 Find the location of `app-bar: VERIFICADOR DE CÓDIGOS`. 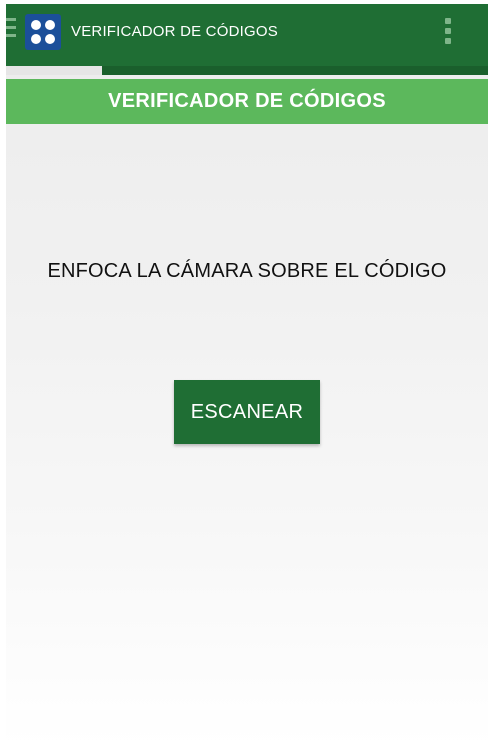

app-bar: VERIFICADOR DE CÓDIGOS is located at coordinates (247, 35).